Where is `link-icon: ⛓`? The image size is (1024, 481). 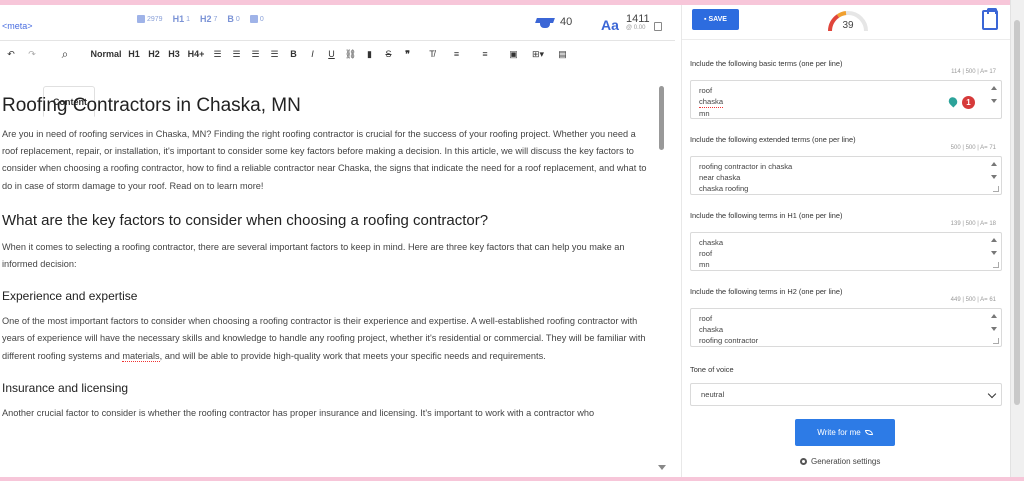 link-icon: ⛓ is located at coordinates (350, 54).